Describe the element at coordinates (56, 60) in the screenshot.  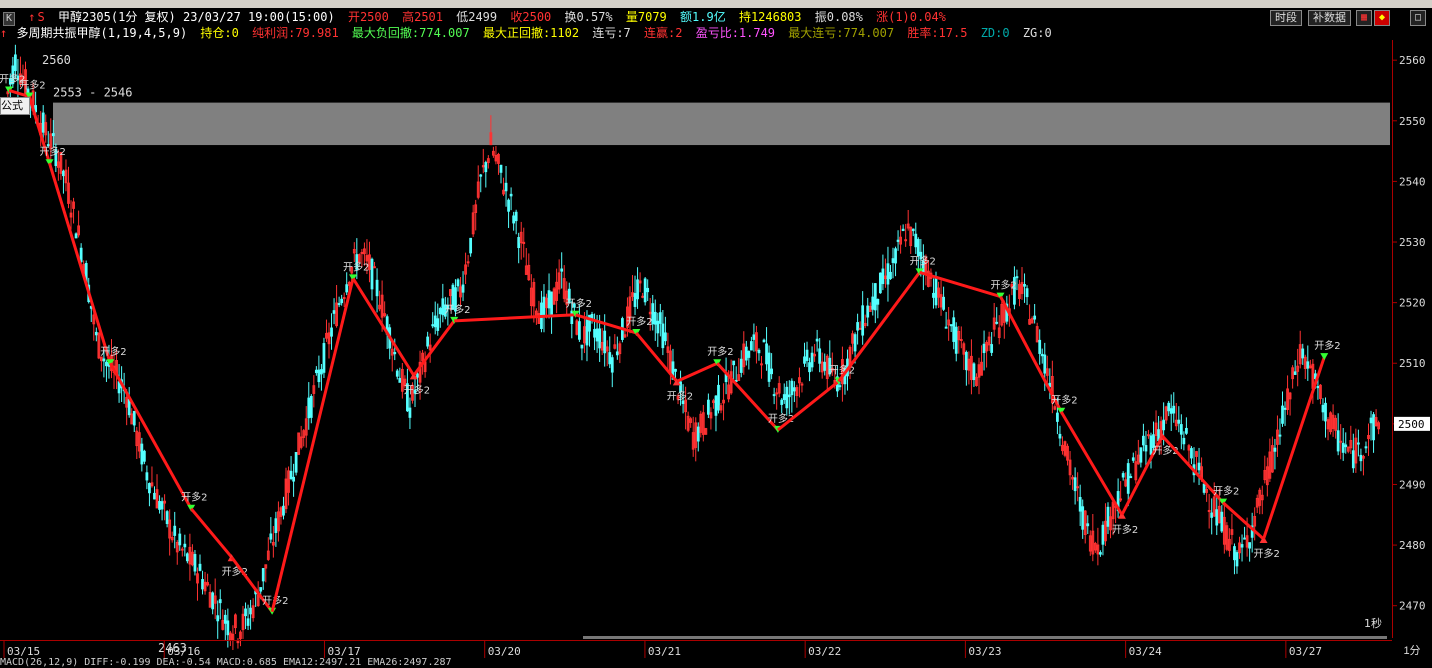
I see `high-extreme-label: 2560` at that location.